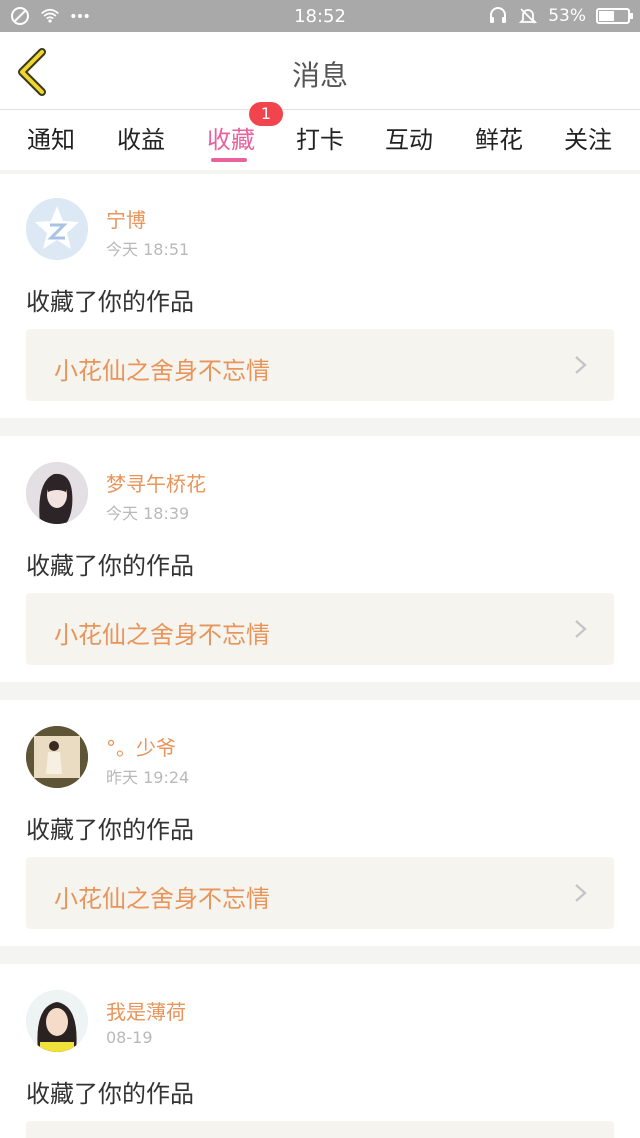 The width and height of the screenshot is (640, 1138). What do you see at coordinates (148, 777) in the screenshot?
I see `timestamp: 昨天 19:24` at bounding box center [148, 777].